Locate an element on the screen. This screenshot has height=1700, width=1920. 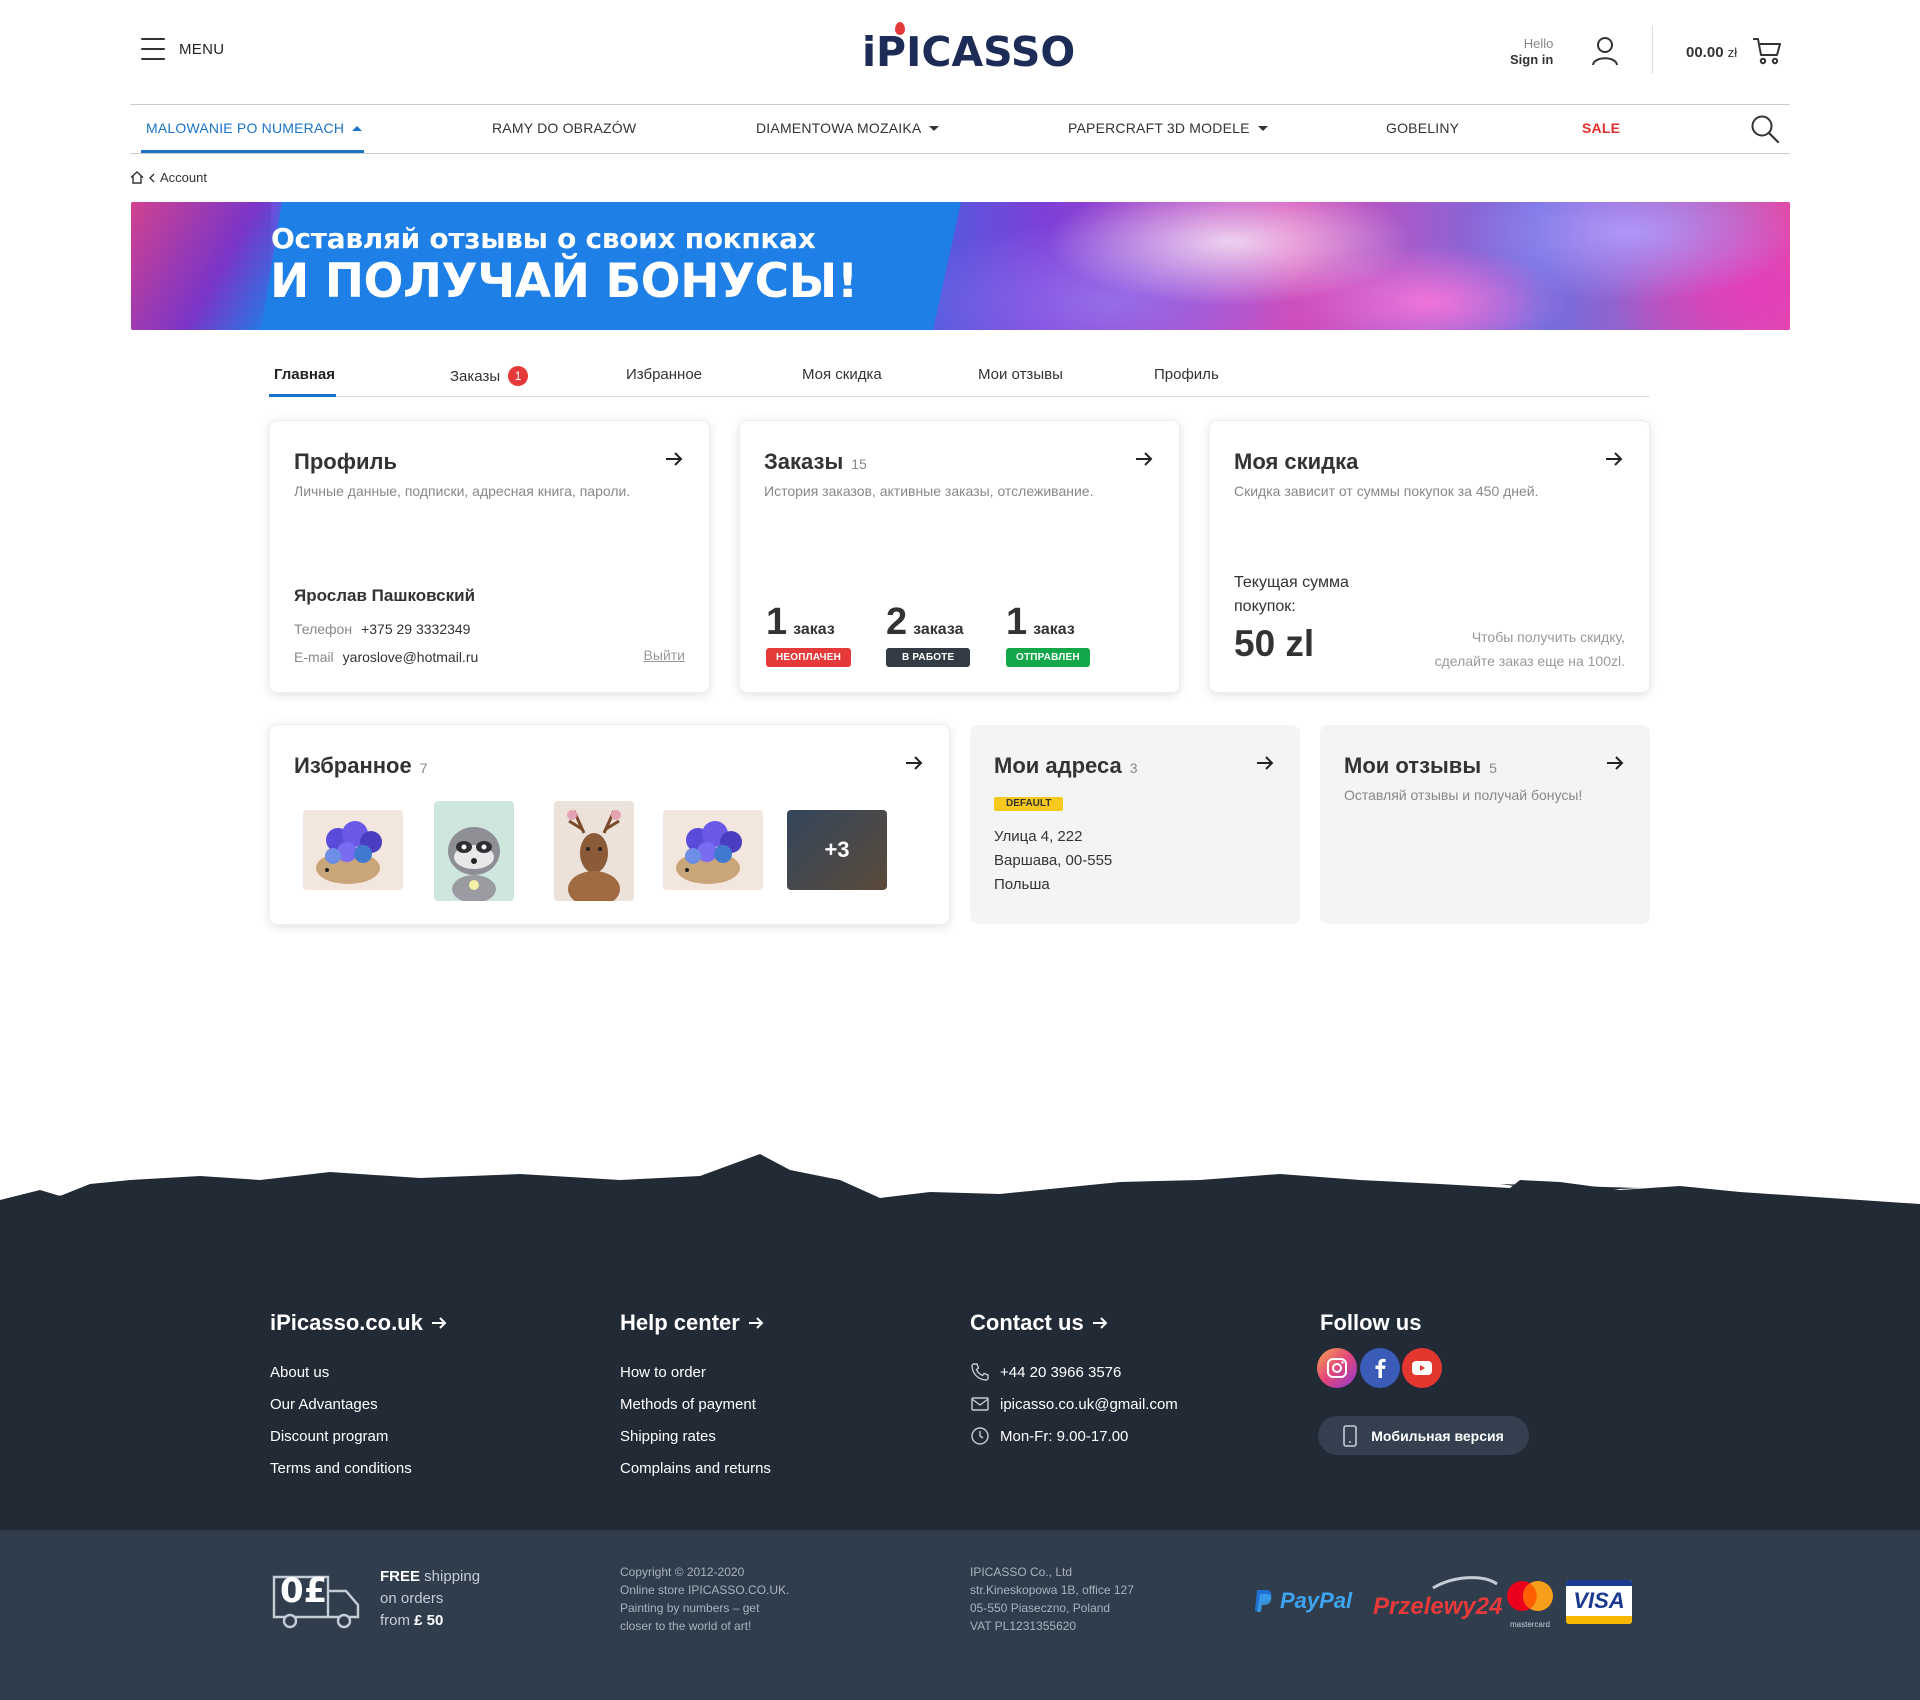
footer-link-terms: Terms and conditions is located at coordinates (341, 1468).